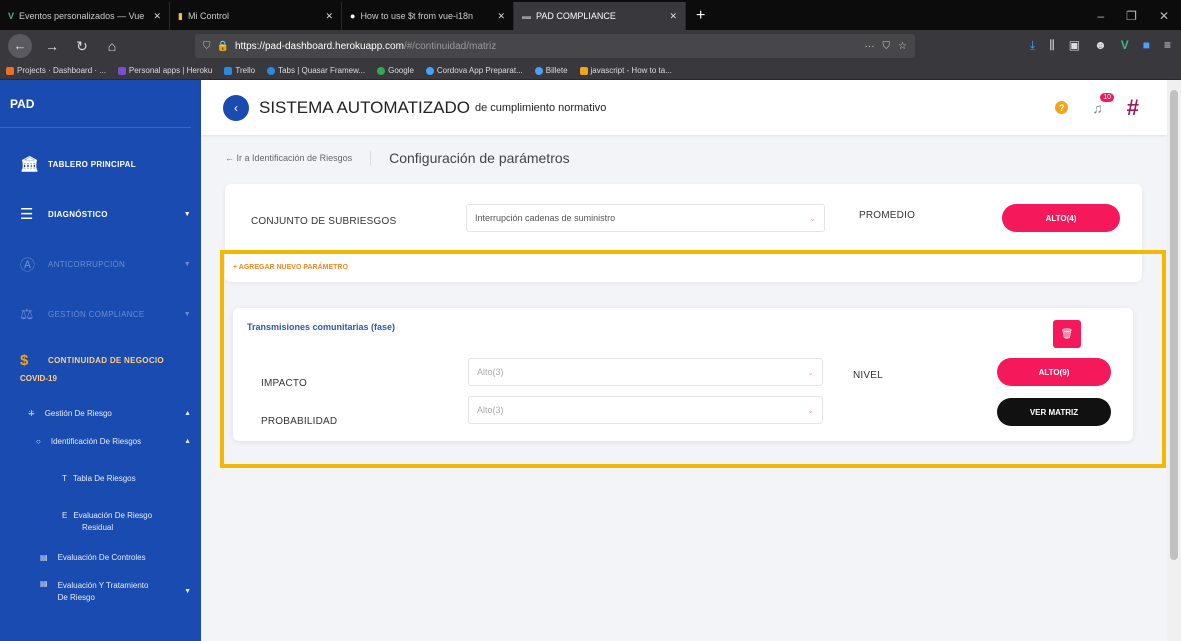 This screenshot has height=641, width=1181. What do you see at coordinates (38, 441) in the screenshot?
I see `circle-icon: ○` at bounding box center [38, 441].